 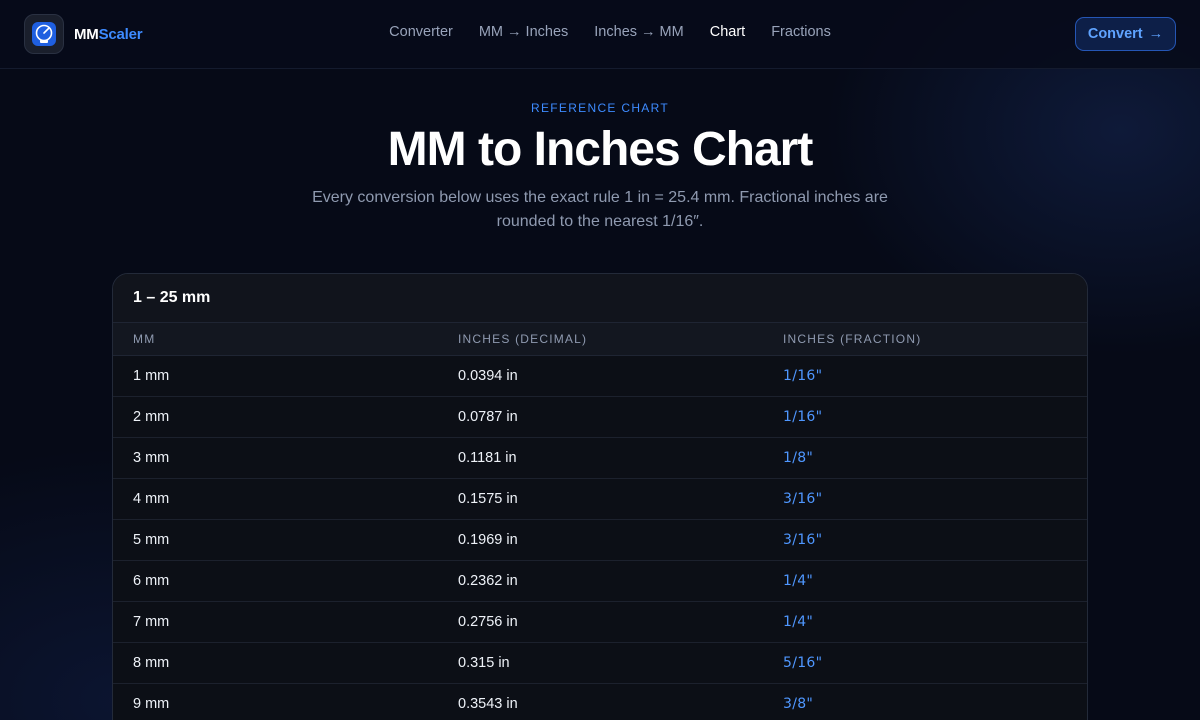 I want to click on cell-mm: 4 mm, so click(x=151, y=499).